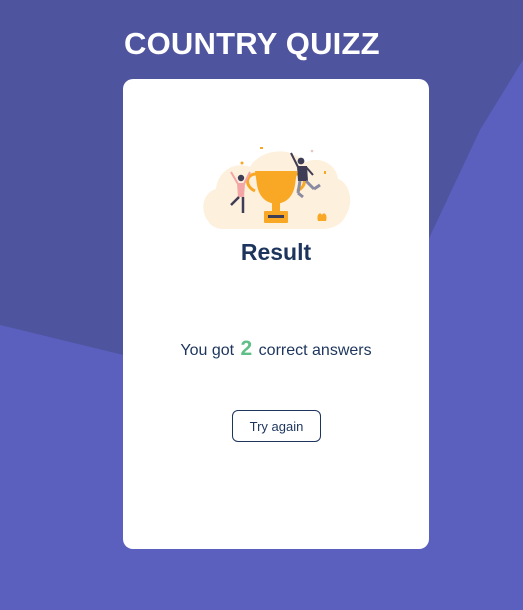 This screenshot has height=610, width=523. Describe the element at coordinates (276, 426) in the screenshot. I see `try-again-button: Try again` at that location.